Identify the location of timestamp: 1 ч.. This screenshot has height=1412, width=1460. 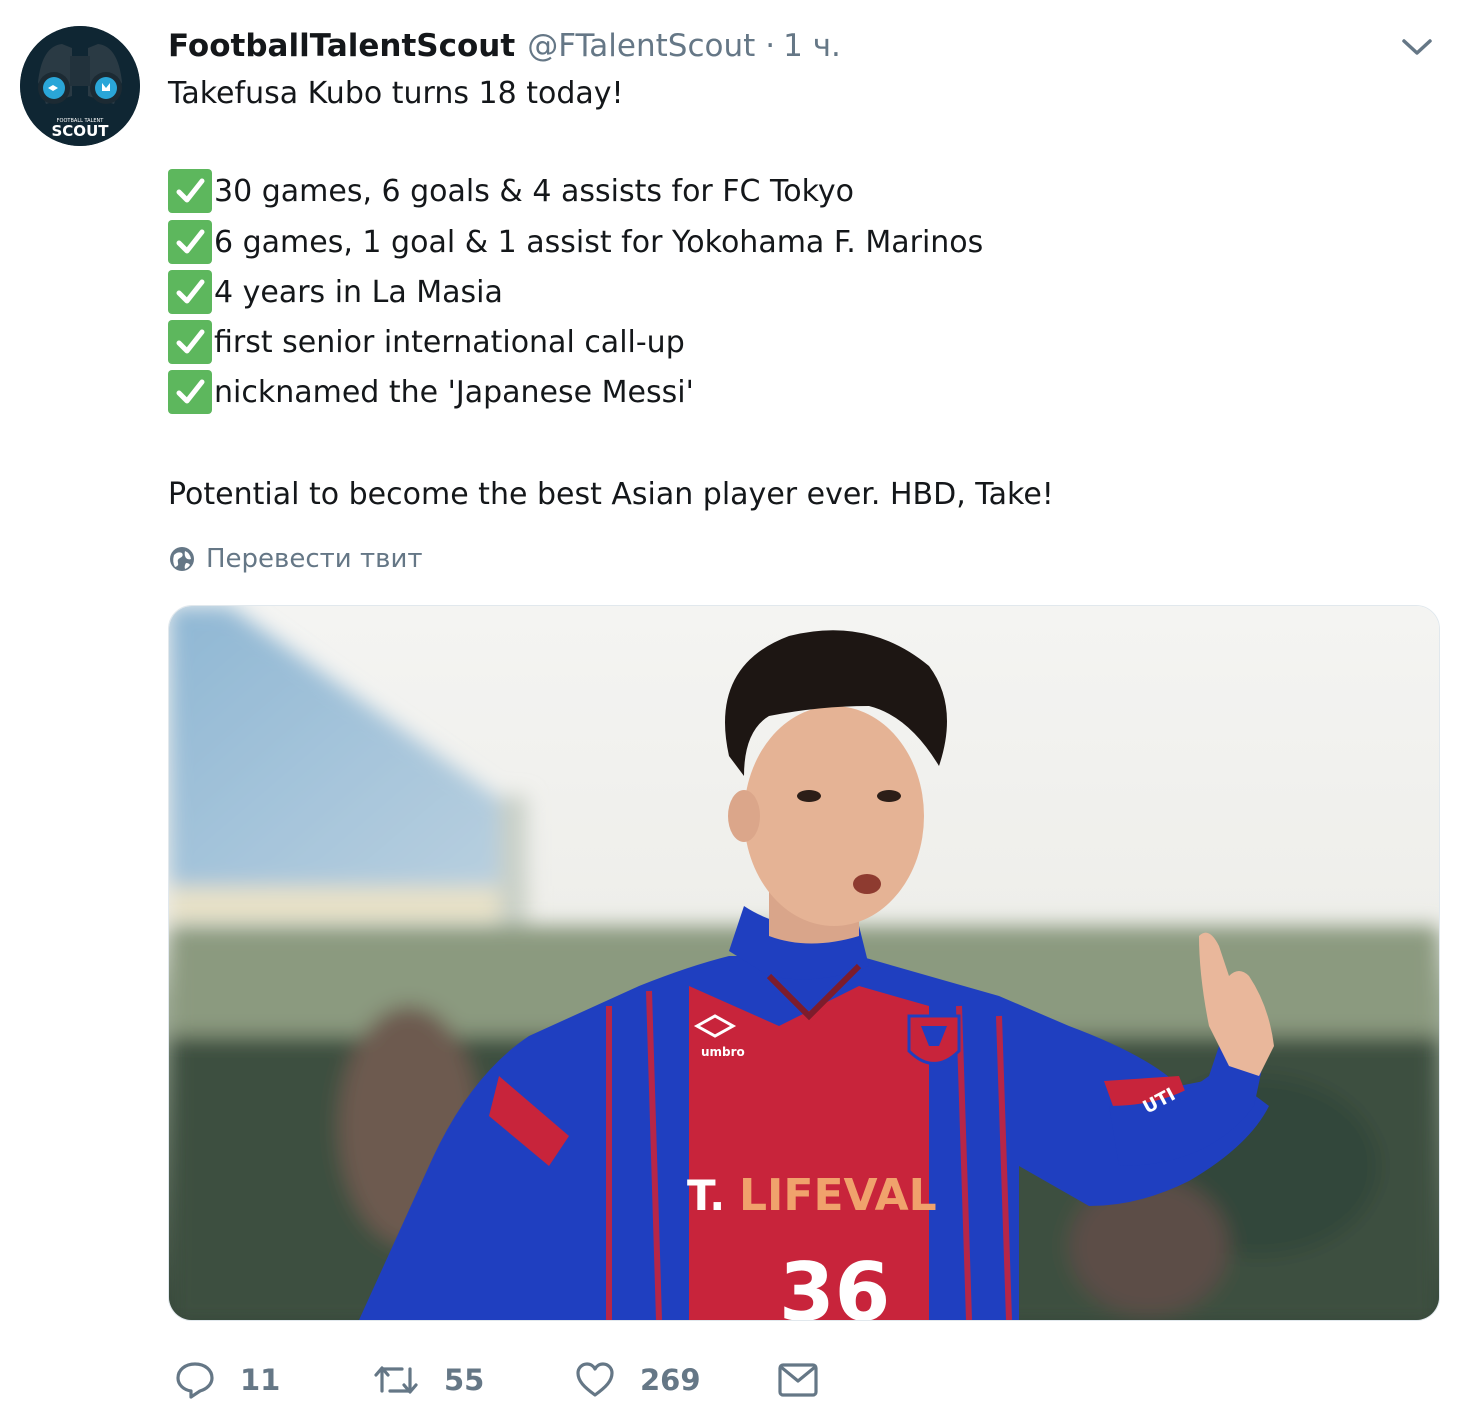
(812, 46).